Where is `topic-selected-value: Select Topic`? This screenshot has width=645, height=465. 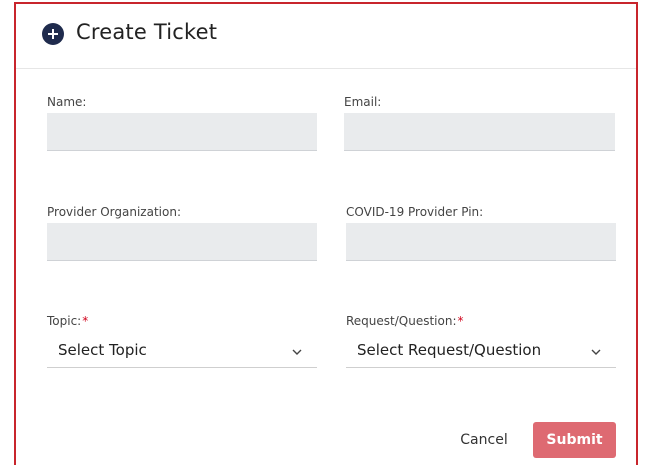
topic-selected-value: Select Topic is located at coordinates (102, 350).